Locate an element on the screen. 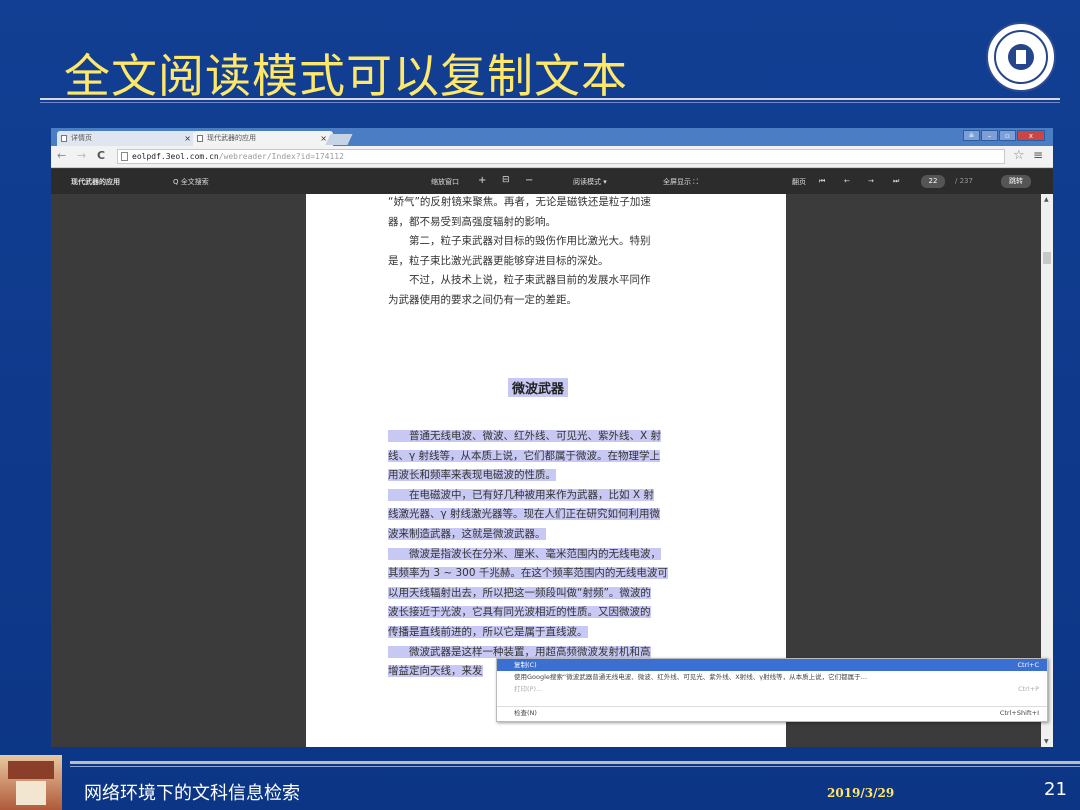 The height and width of the screenshot is (810, 1080). reload-icon: C is located at coordinates (101, 155).